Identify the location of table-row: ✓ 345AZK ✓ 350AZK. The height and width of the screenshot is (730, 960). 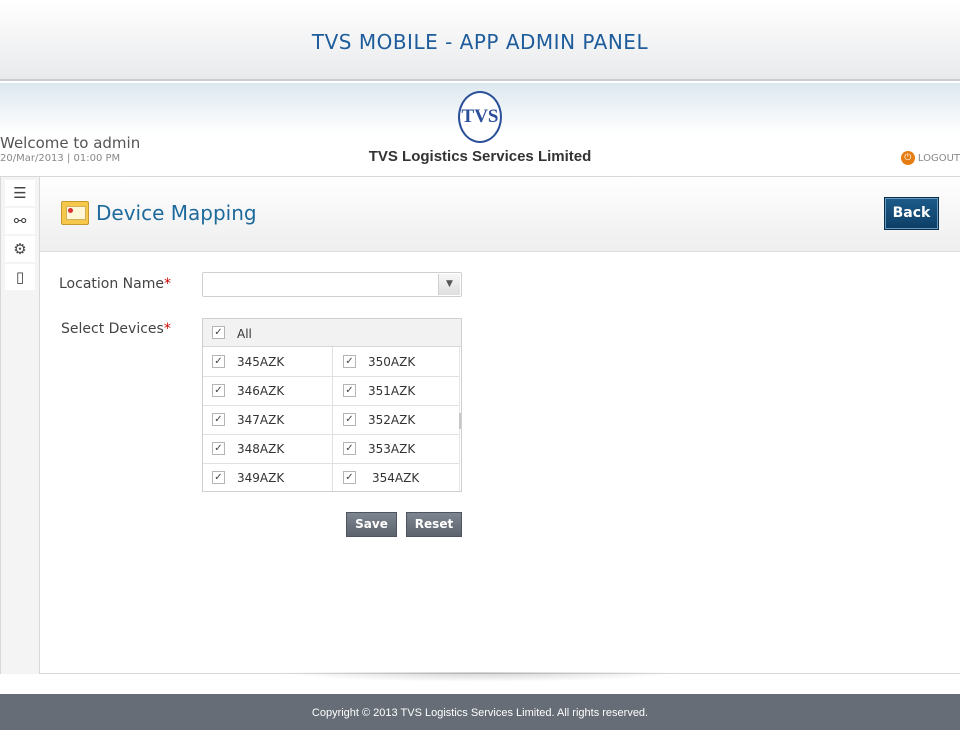
(331, 362).